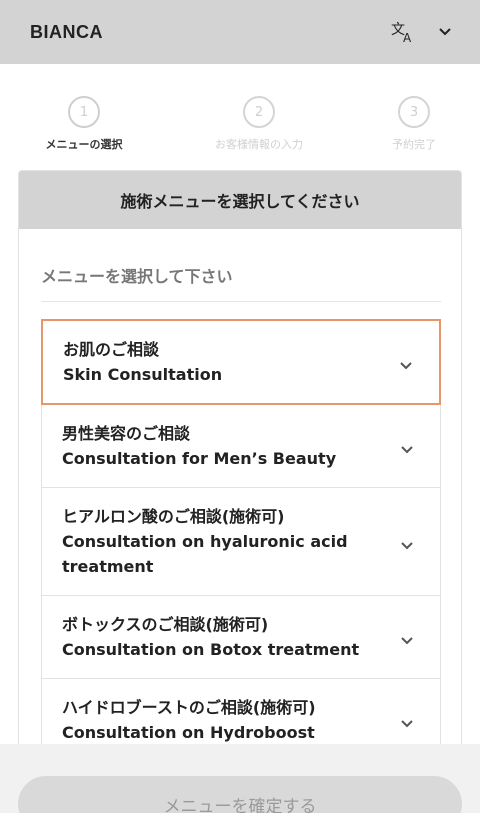 The height and width of the screenshot is (813, 480). I want to click on language-selector: 文 A, so click(421, 32).